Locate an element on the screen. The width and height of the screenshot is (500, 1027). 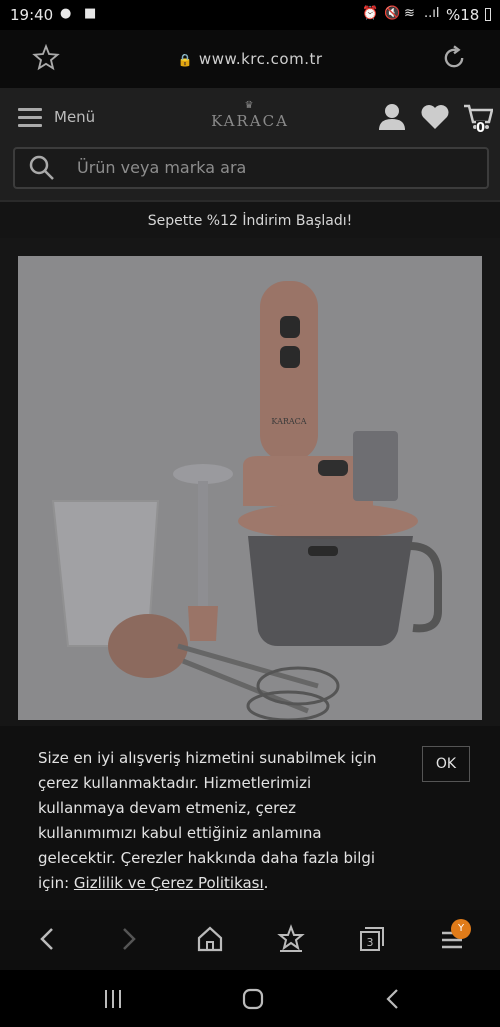
browser-url-bar: 🔒 www.krc.com.tr is located at coordinates (250, 59).